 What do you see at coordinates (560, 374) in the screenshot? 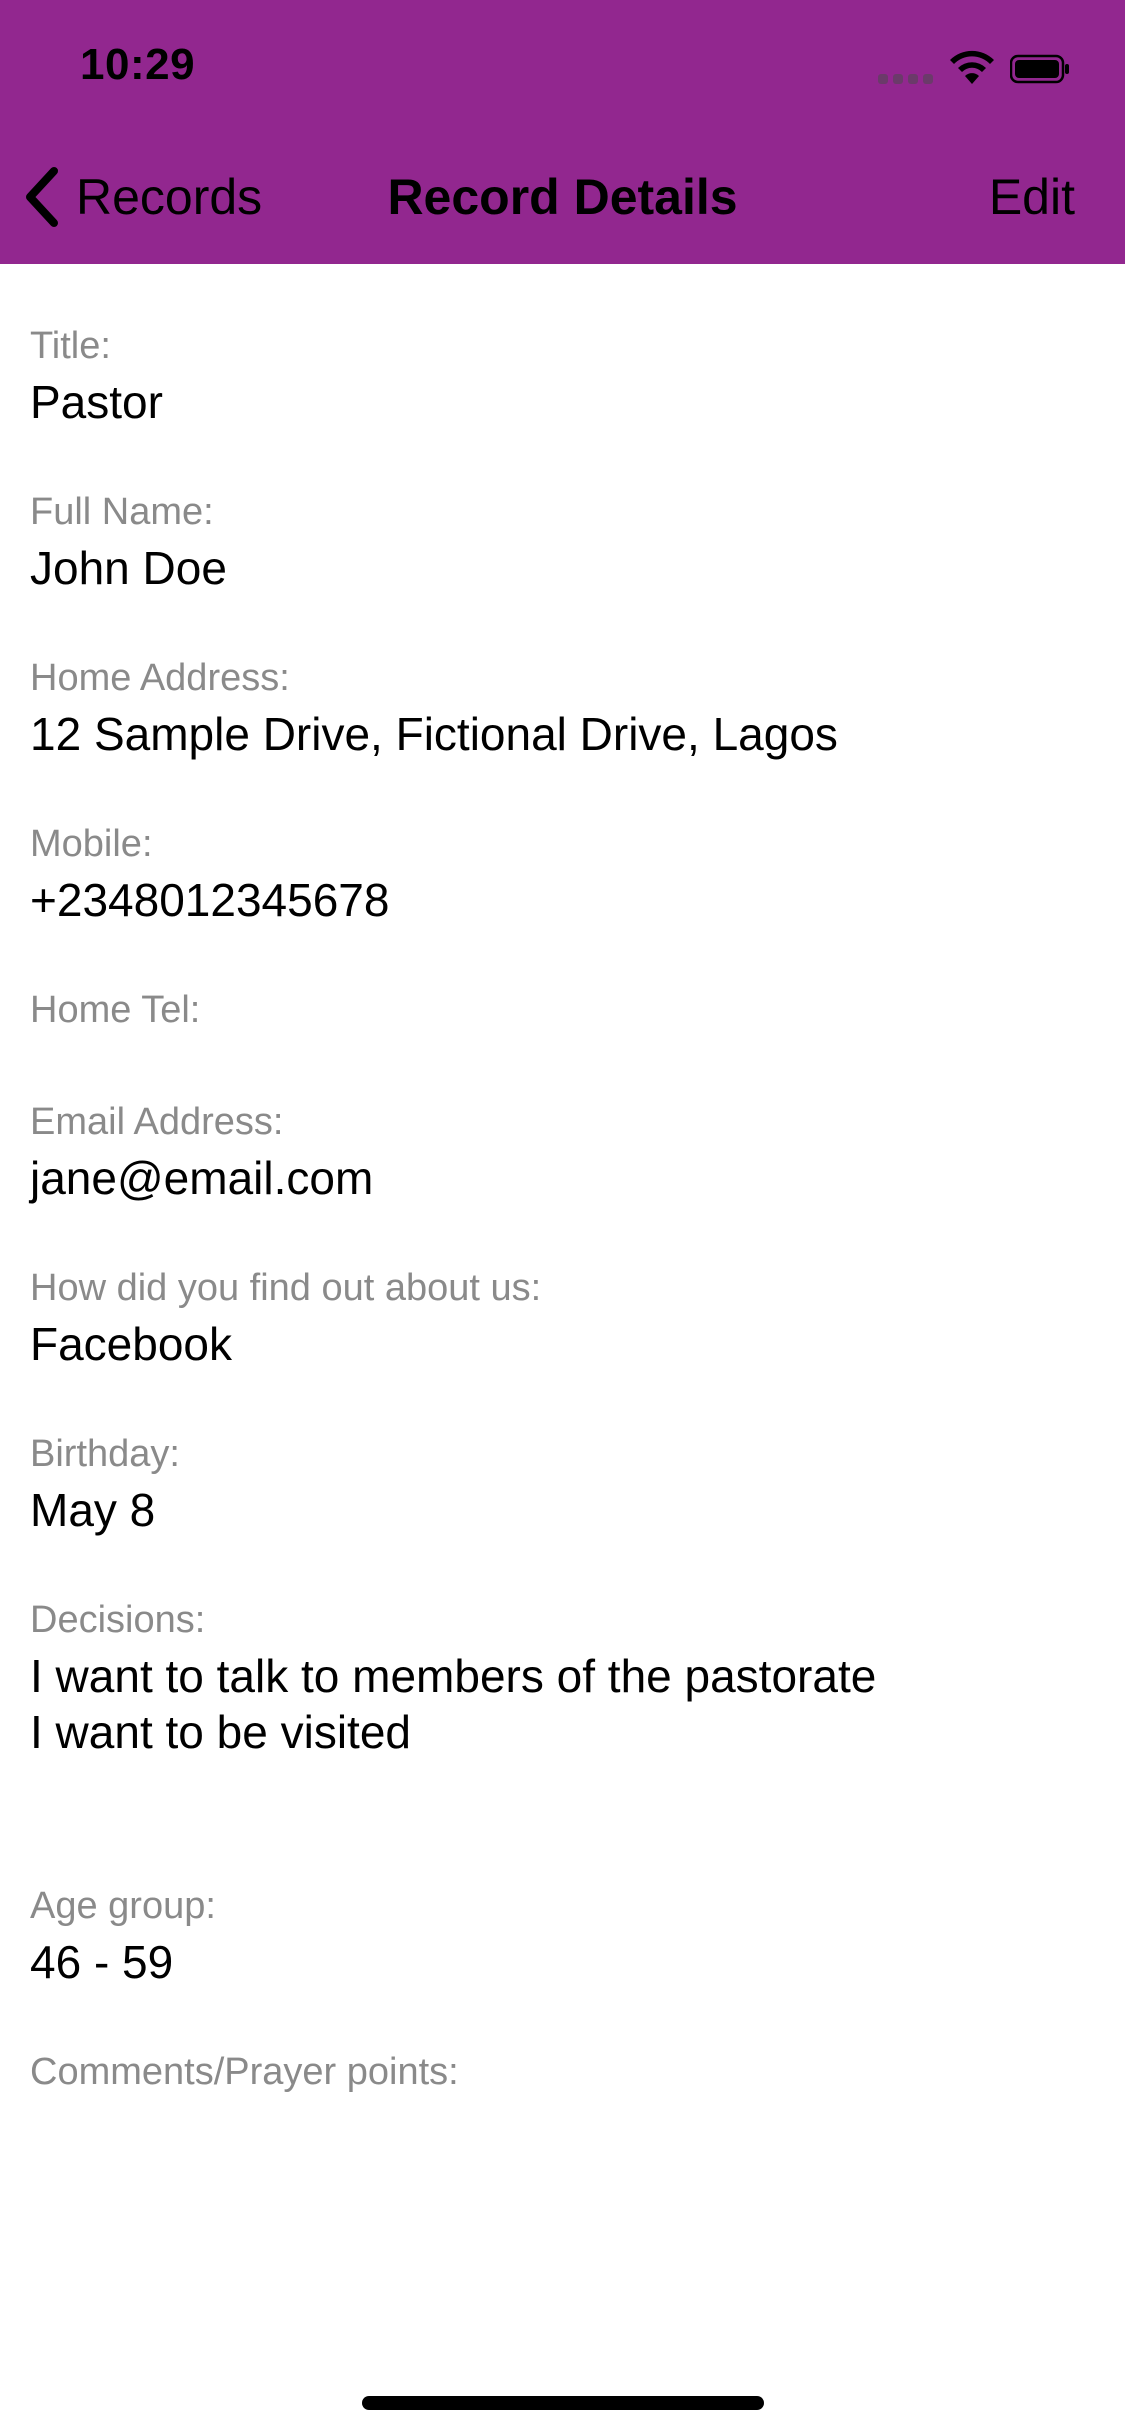
I see `field-title: Title: Pastor` at bounding box center [560, 374].